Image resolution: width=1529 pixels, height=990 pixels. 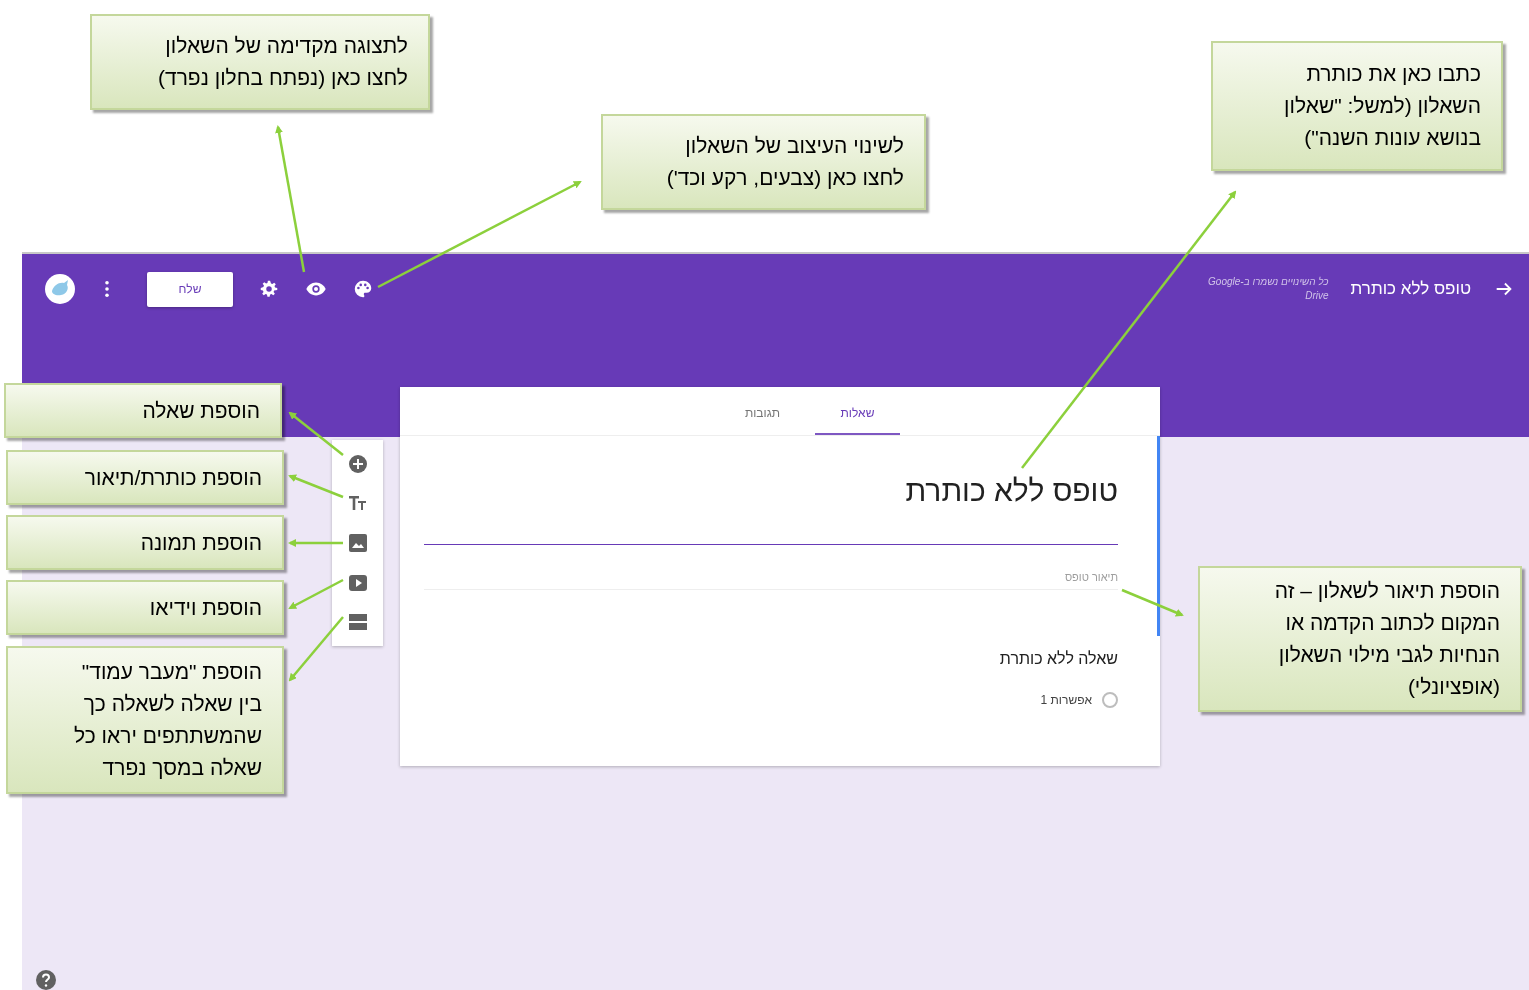 I want to click on callout-note: לשינוי העיצוב של השאלון לחצו כאן (צבעים, רקע וכד'), so click(x=763, y=162).